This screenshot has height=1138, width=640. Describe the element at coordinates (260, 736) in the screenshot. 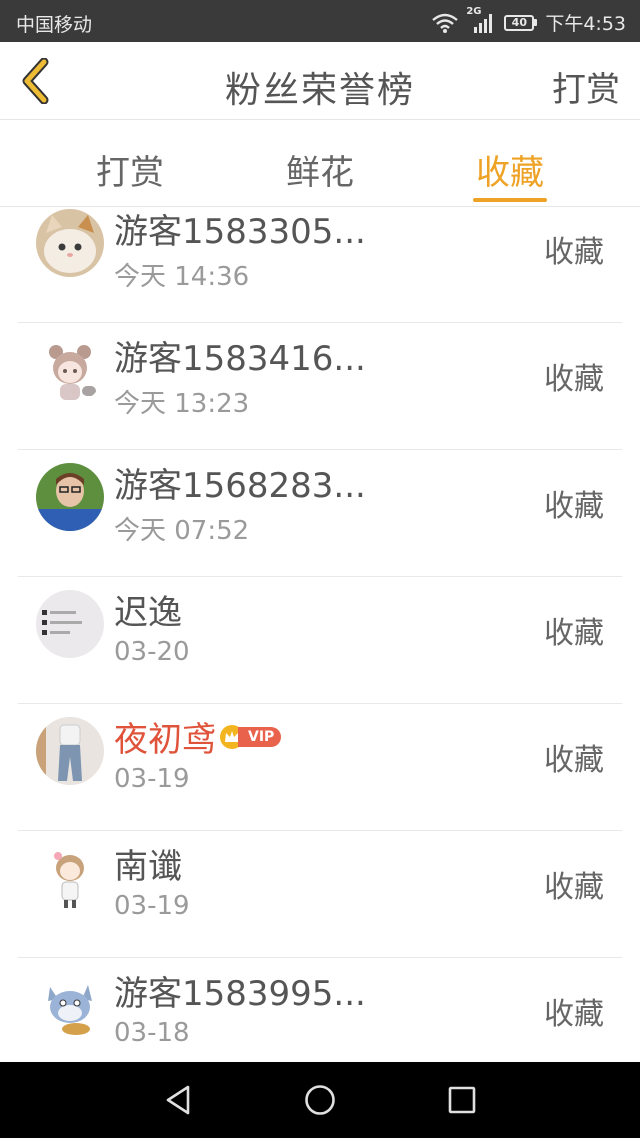

I see `vip-label: VIP` at that location.